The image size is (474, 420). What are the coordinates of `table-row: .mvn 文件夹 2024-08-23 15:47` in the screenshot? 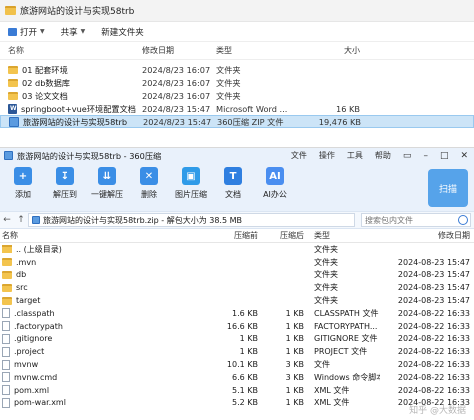 It's located at (237, 262).